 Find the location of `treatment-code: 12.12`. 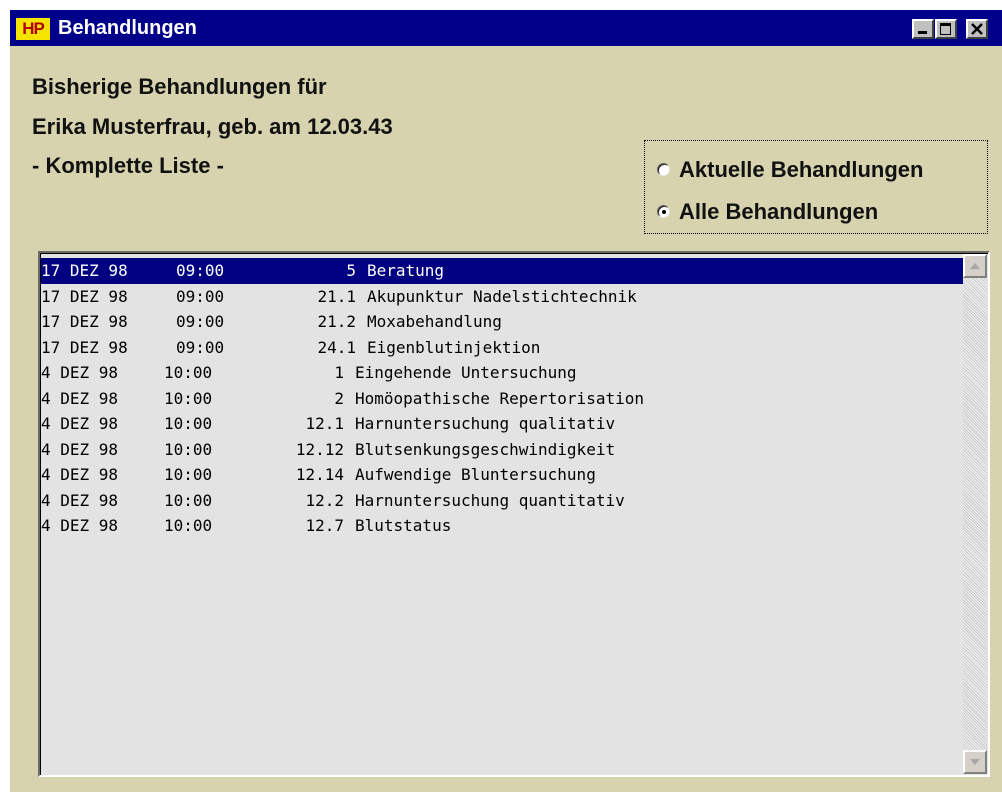

treatment-code: 12.12 is located at coordinates (319, 449).